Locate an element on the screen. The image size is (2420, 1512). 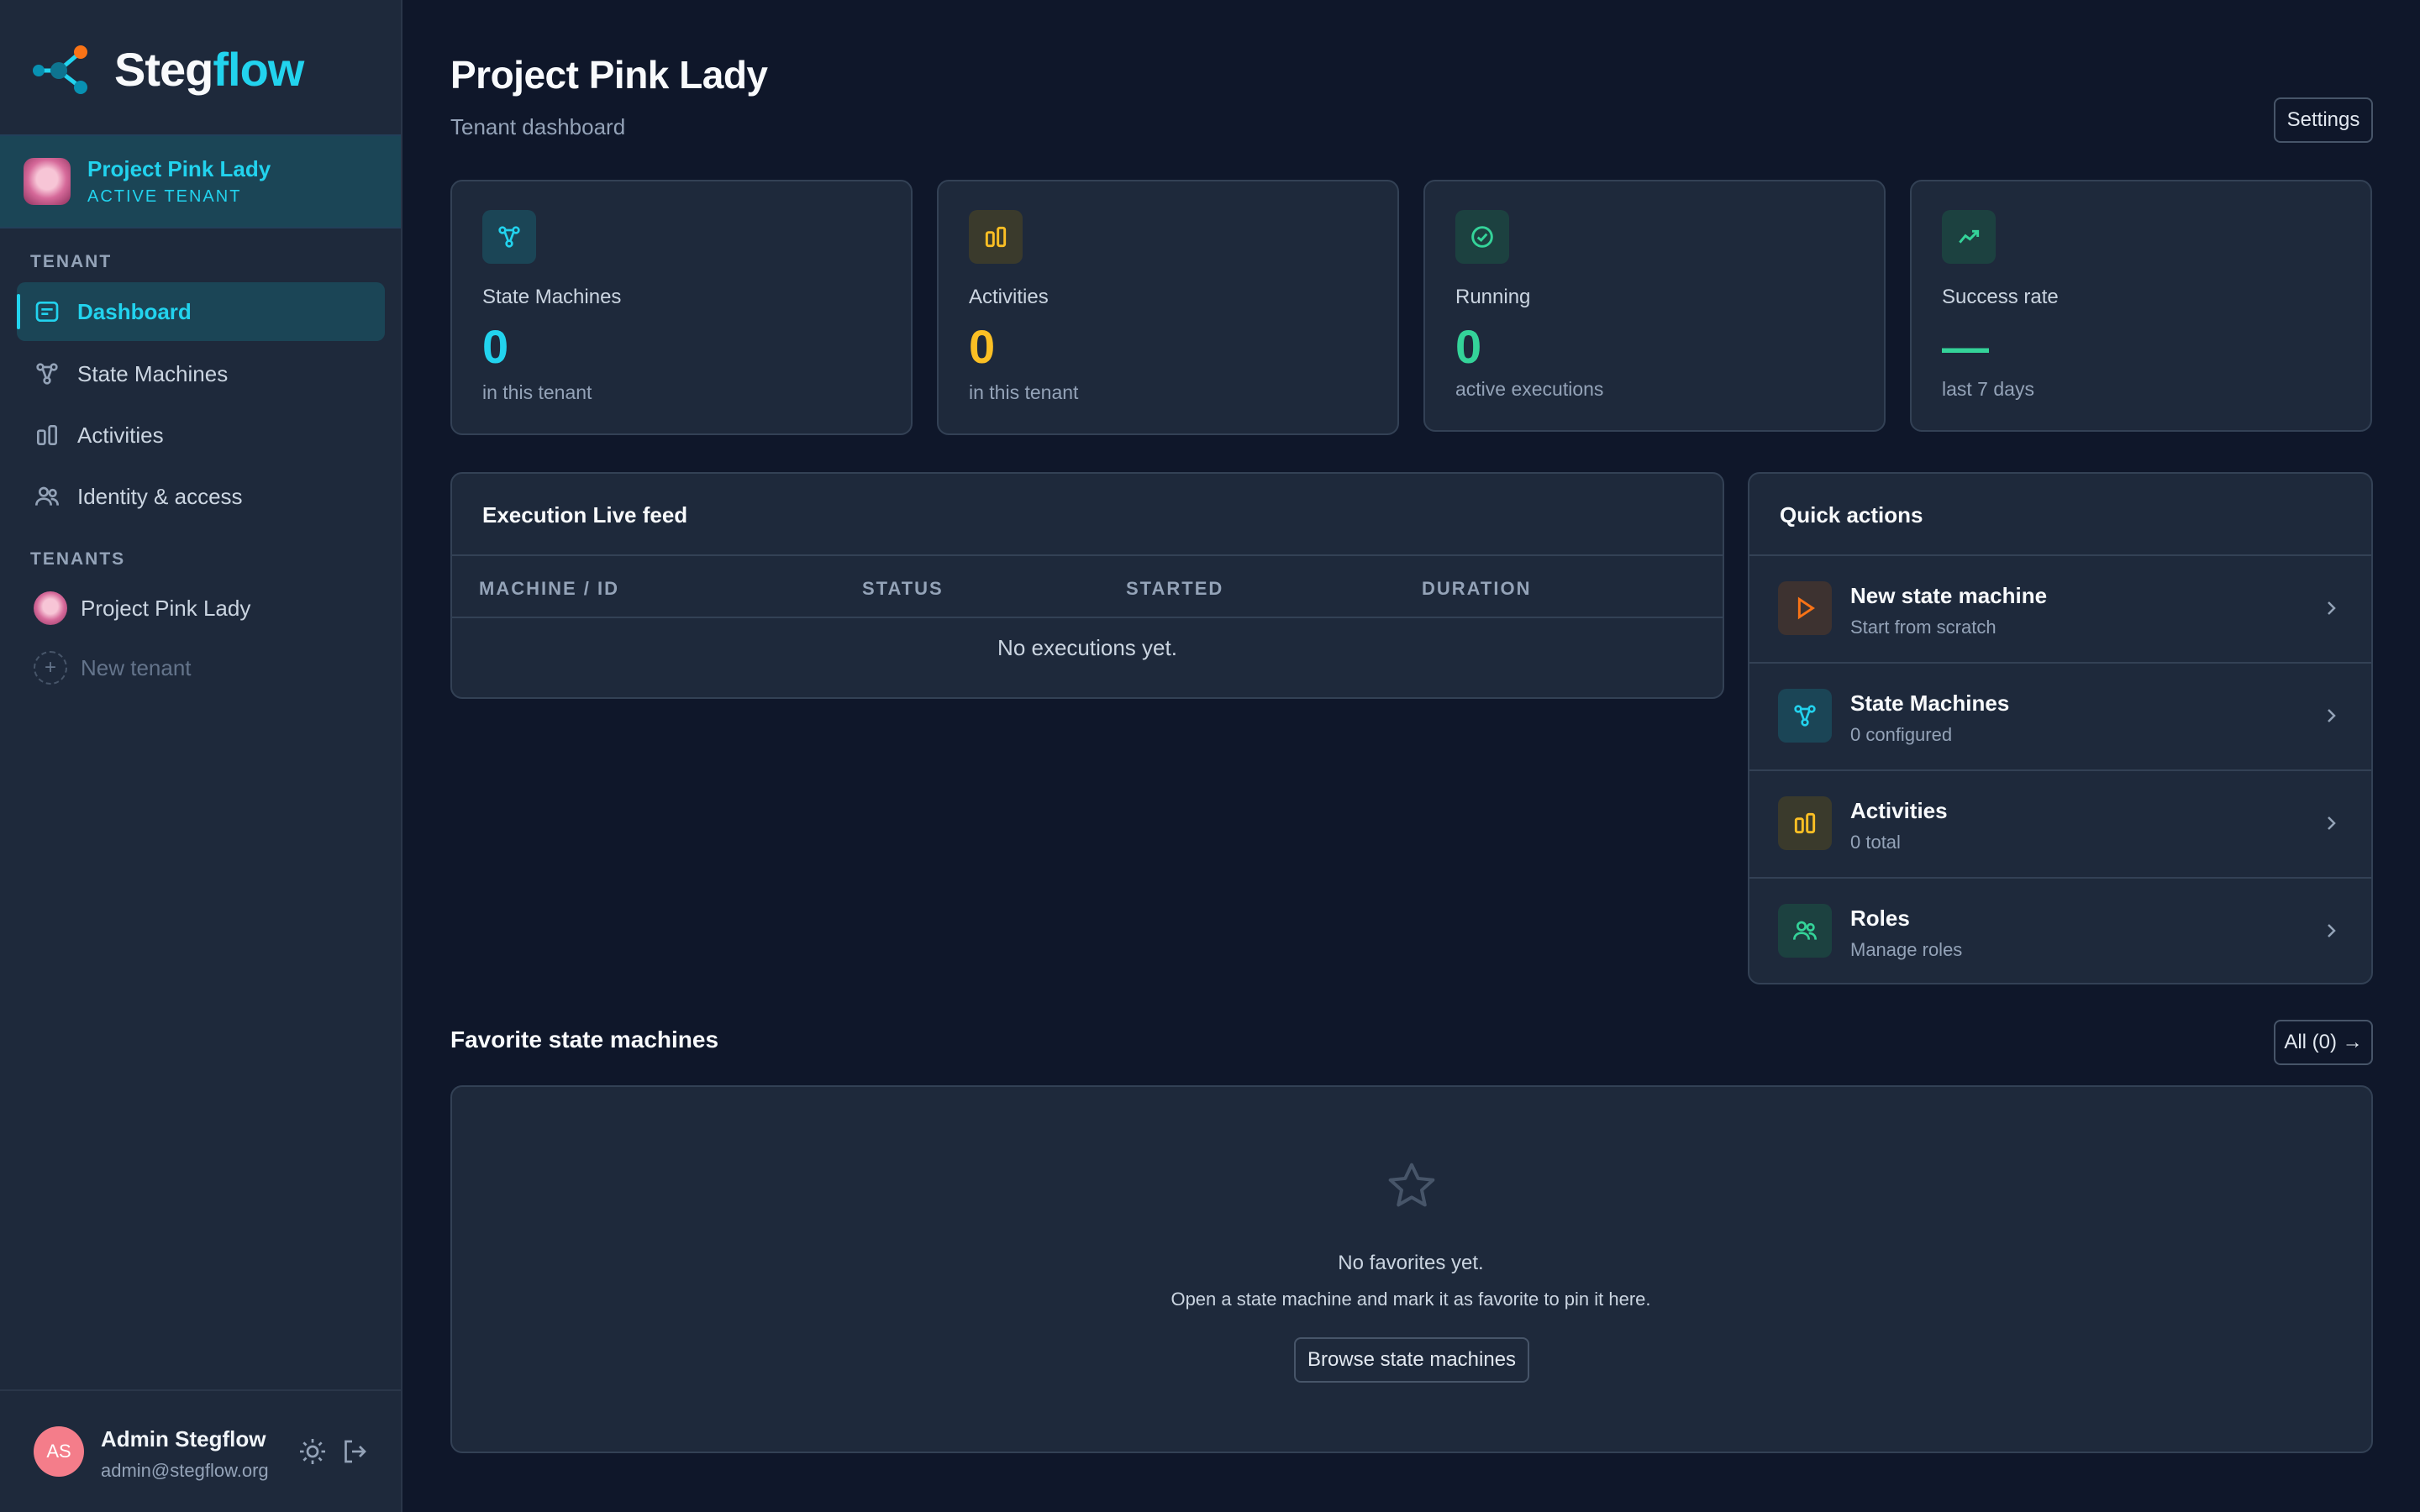
sidebar-item-identity-access: Identity & access is located at coordinates (201, 496).